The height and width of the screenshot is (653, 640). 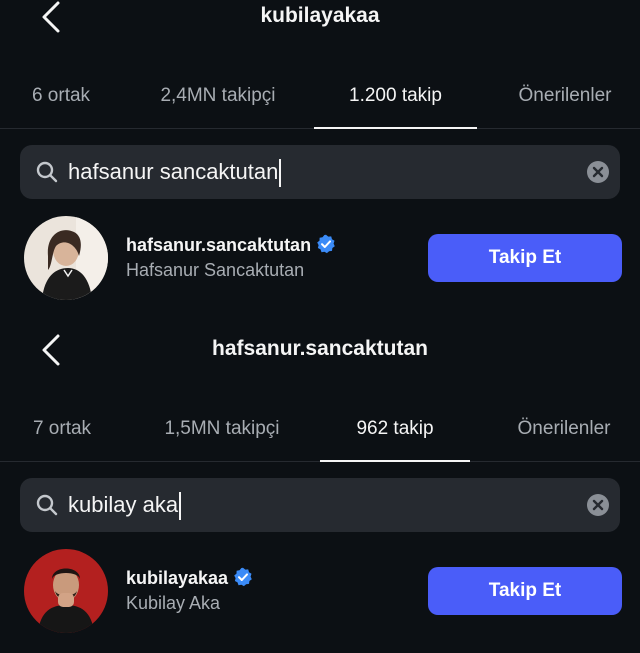 I want to click on tab-followers: 2,4MN takipçi, so click(x=218, y=96).